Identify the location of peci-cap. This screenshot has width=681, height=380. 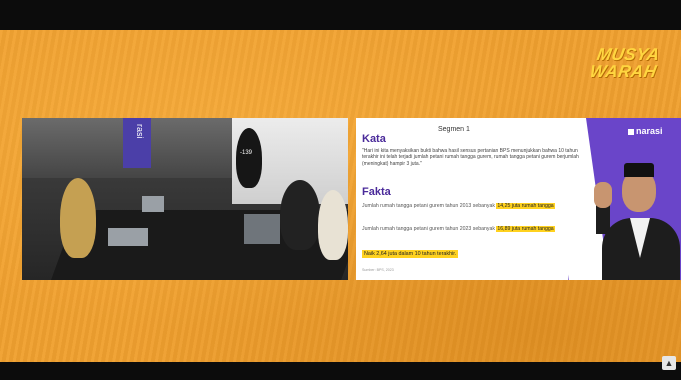
(639, 170).